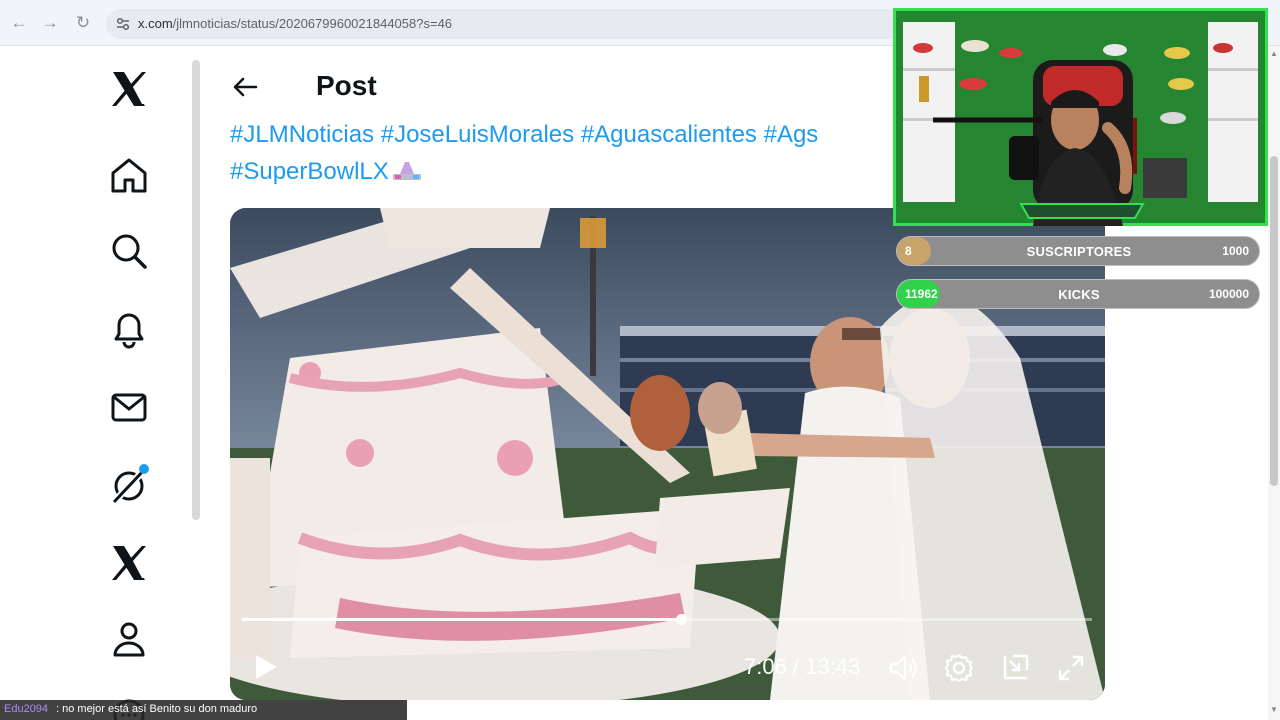 This screenshot has height=720, width=1280. What do you see at coordinates (1274, 54) in the screenshot?
I see `scroll-up-icon: ▲` at bounding box center [1274, 54].